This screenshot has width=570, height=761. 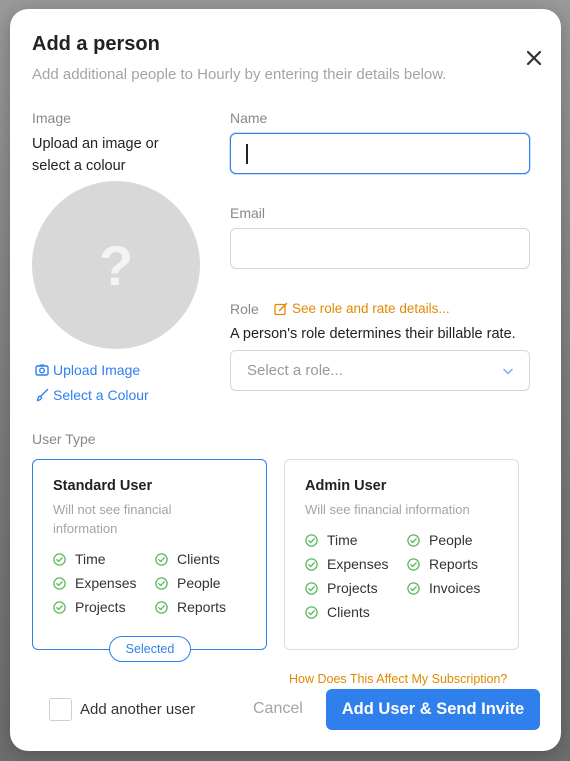 I want to click on name-input, so click(x=380, y=153).